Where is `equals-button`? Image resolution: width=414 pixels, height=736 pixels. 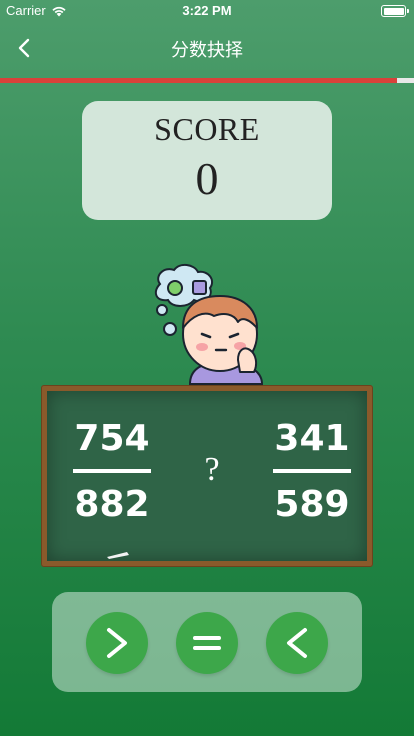
equals-button is located at coordinates (207, 643).